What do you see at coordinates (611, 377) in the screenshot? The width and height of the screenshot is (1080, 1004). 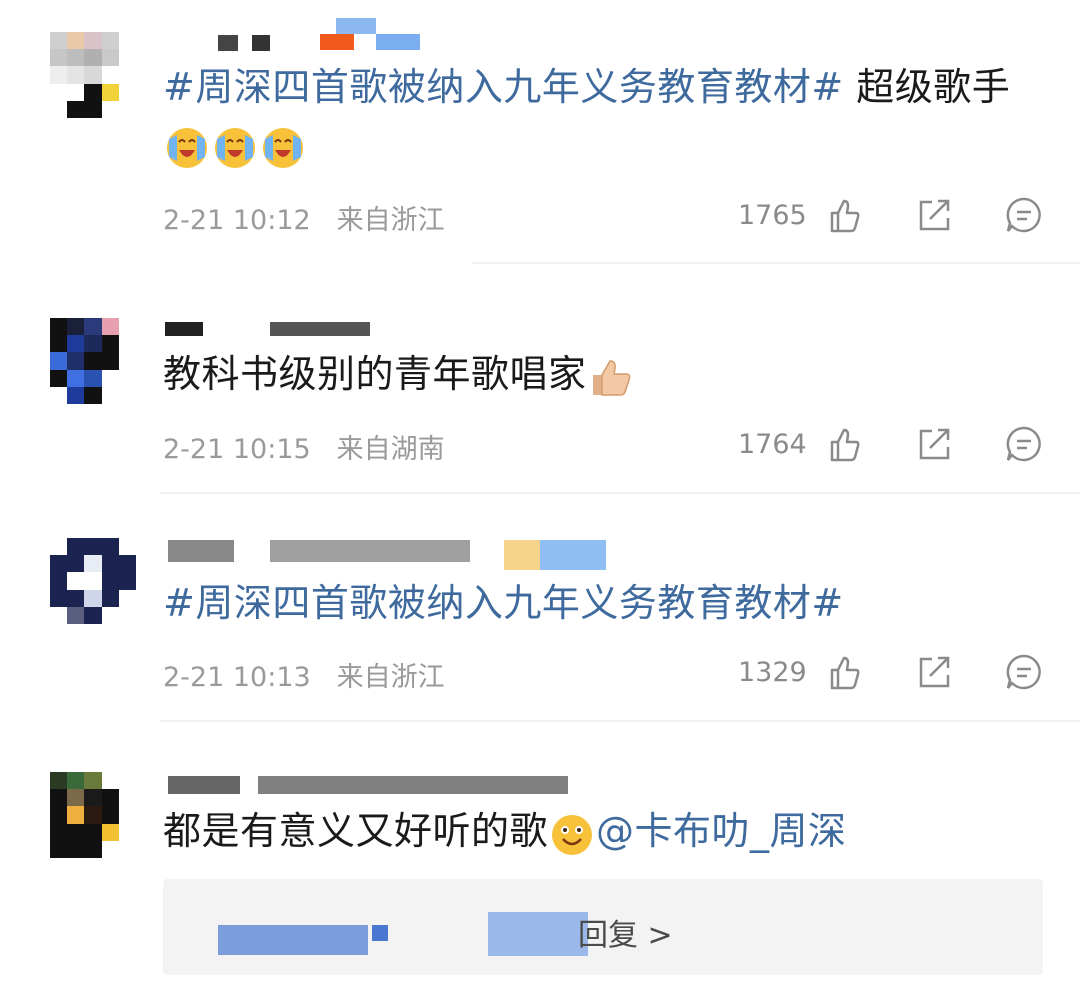 I see `thumbs-up-emoji` at bounding box center [611, 377].